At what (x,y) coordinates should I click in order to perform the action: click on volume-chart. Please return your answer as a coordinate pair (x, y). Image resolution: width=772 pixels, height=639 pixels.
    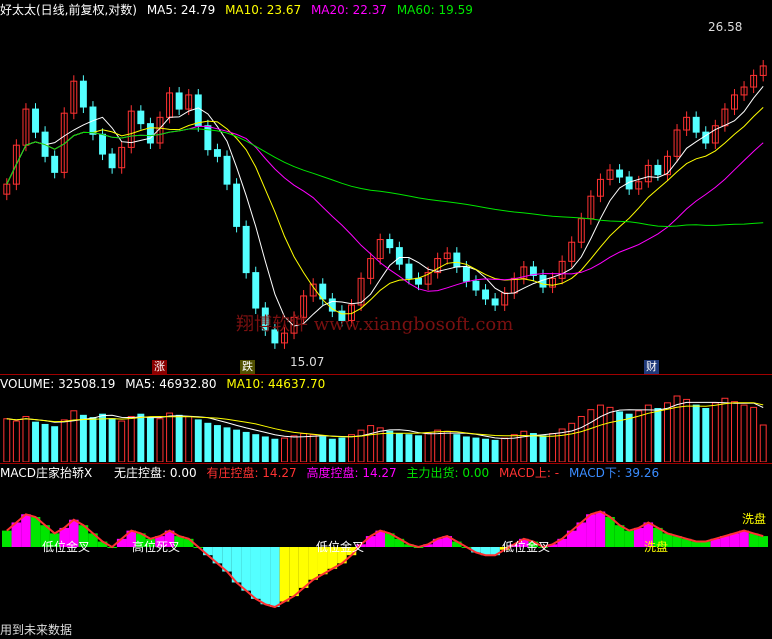
    Looking at the image, I should click on (385, 428).